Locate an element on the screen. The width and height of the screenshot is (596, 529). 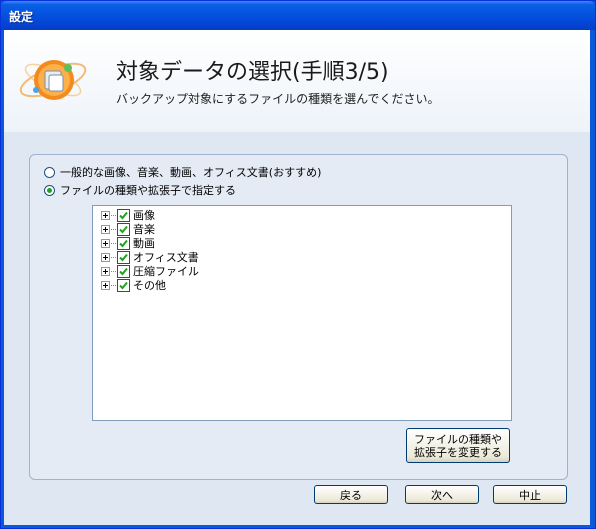
window-title: 設定 is located at coordinates (21, 17).